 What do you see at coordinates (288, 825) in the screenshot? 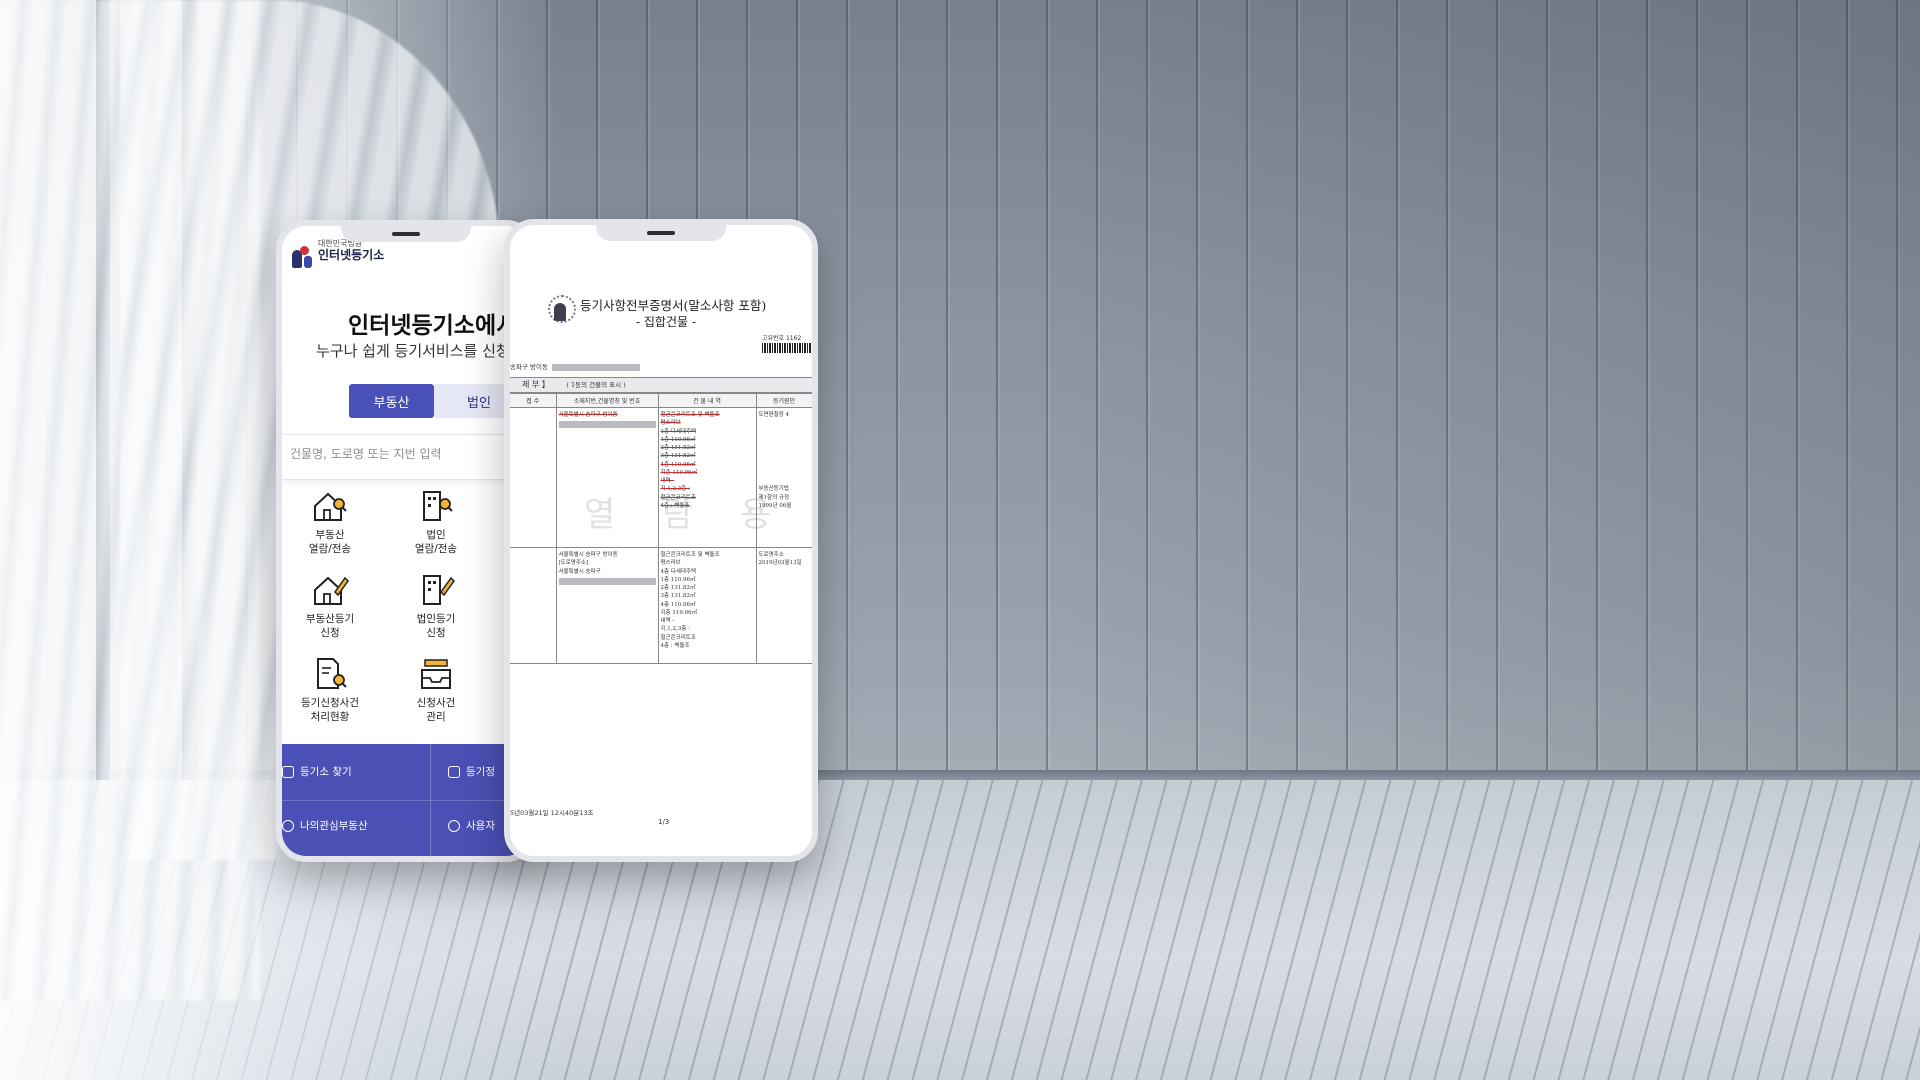
I see `check-circle-icon` at bounding box center [288, 825].